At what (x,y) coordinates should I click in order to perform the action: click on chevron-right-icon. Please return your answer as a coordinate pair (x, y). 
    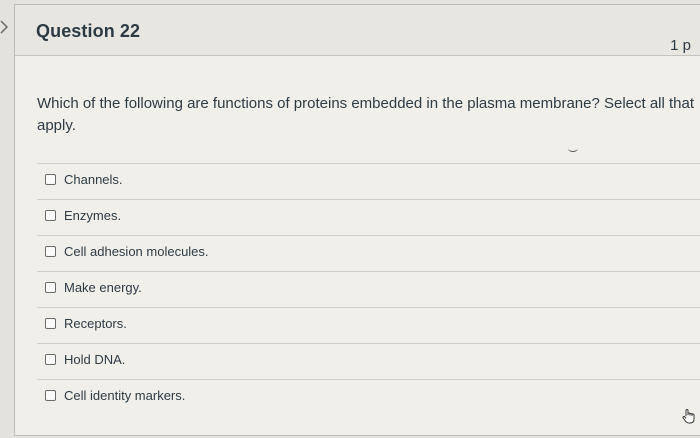
    Looking at the image, I should click on (5, 28).